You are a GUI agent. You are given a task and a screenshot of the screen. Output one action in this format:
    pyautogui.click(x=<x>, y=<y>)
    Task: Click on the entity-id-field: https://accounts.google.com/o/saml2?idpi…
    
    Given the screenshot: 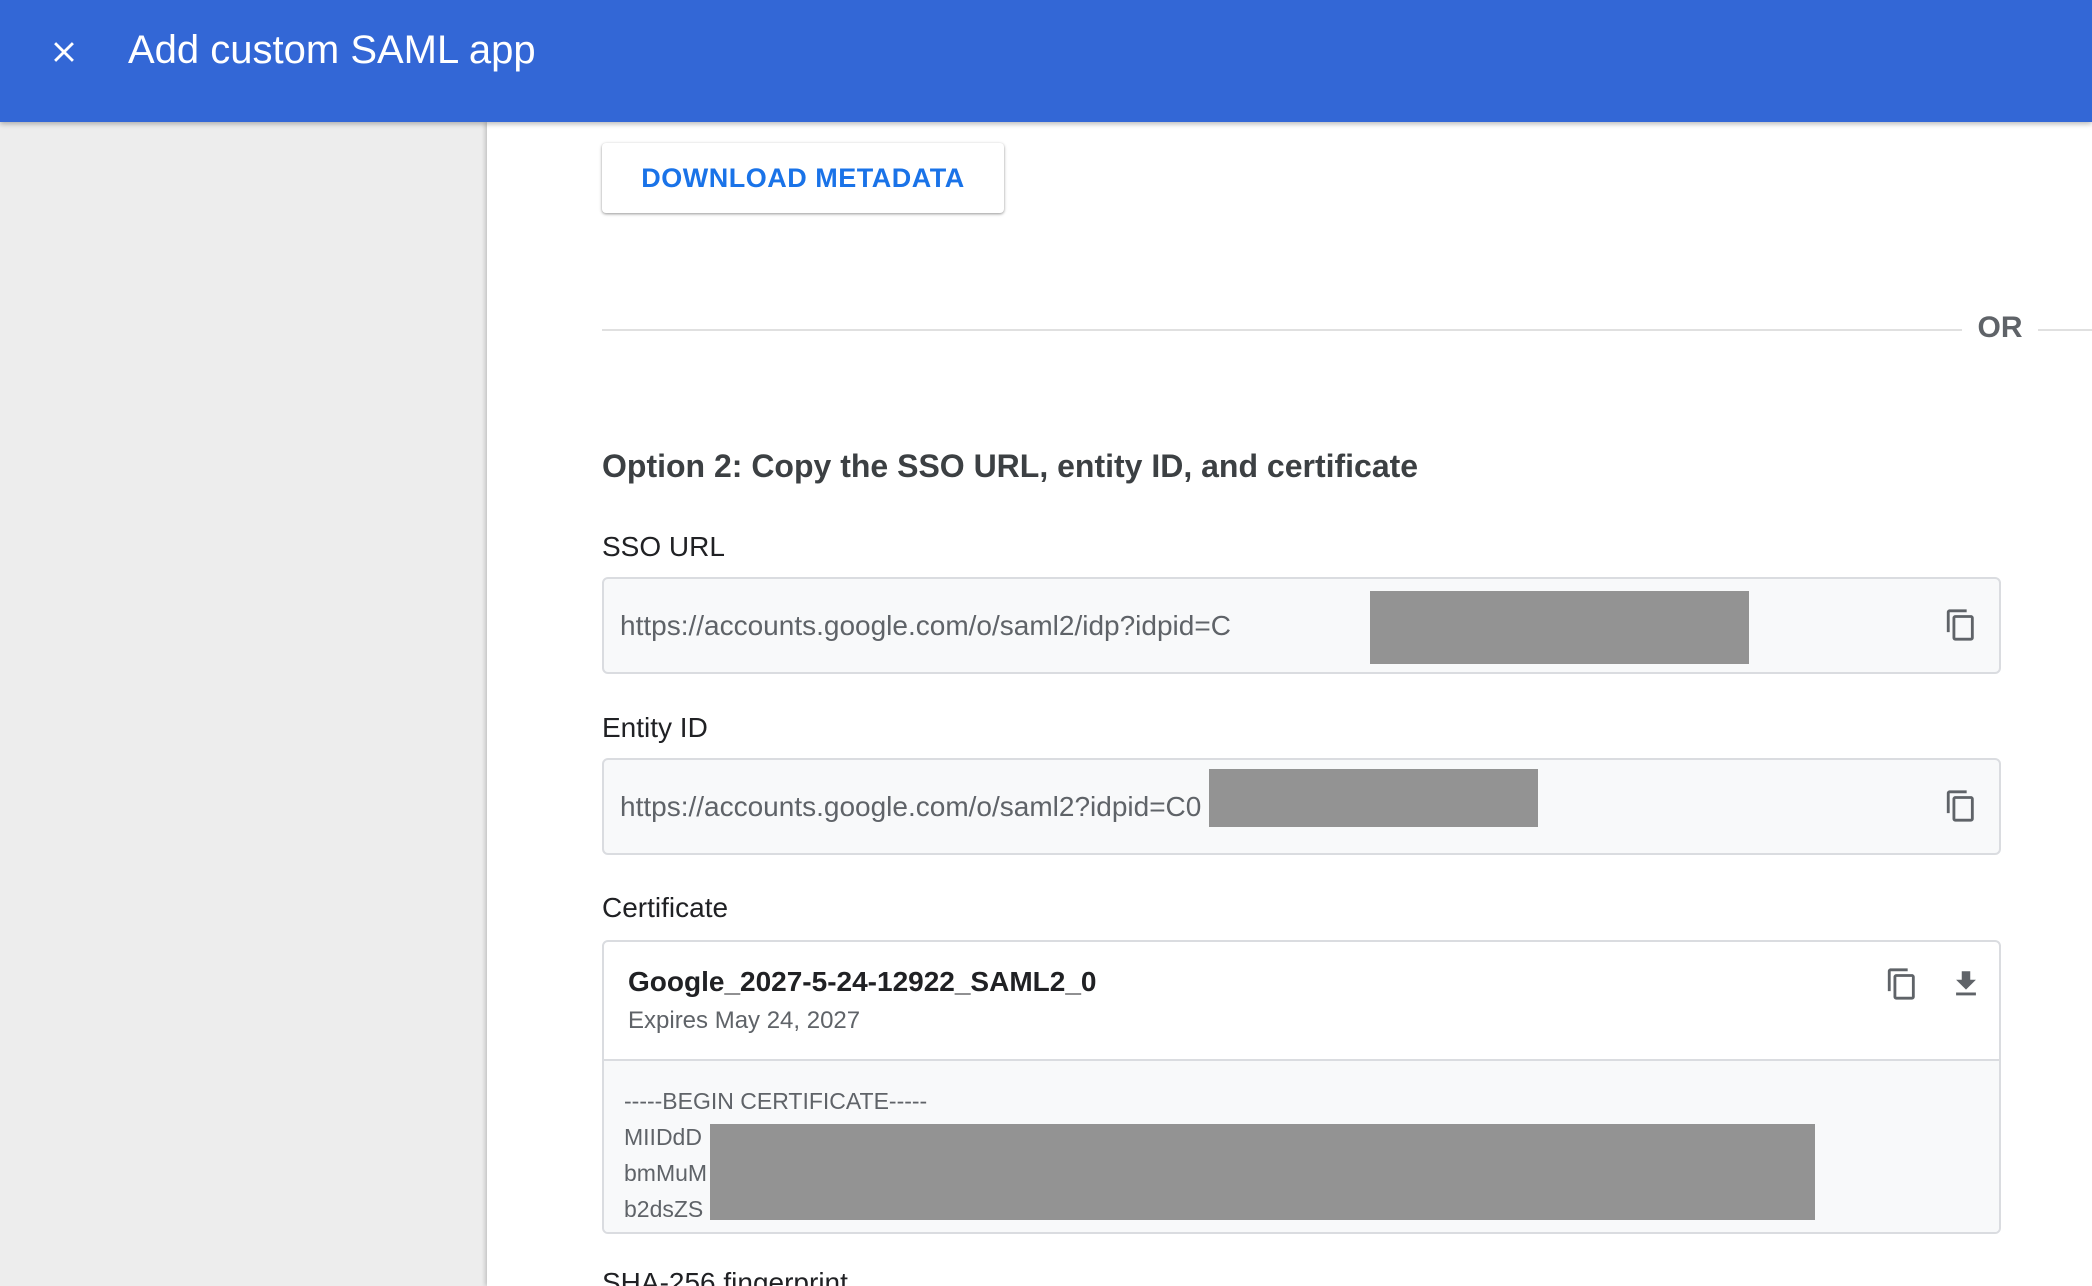 What is the action you would take?
    pyautogui.click(x=1301, y=806)
    